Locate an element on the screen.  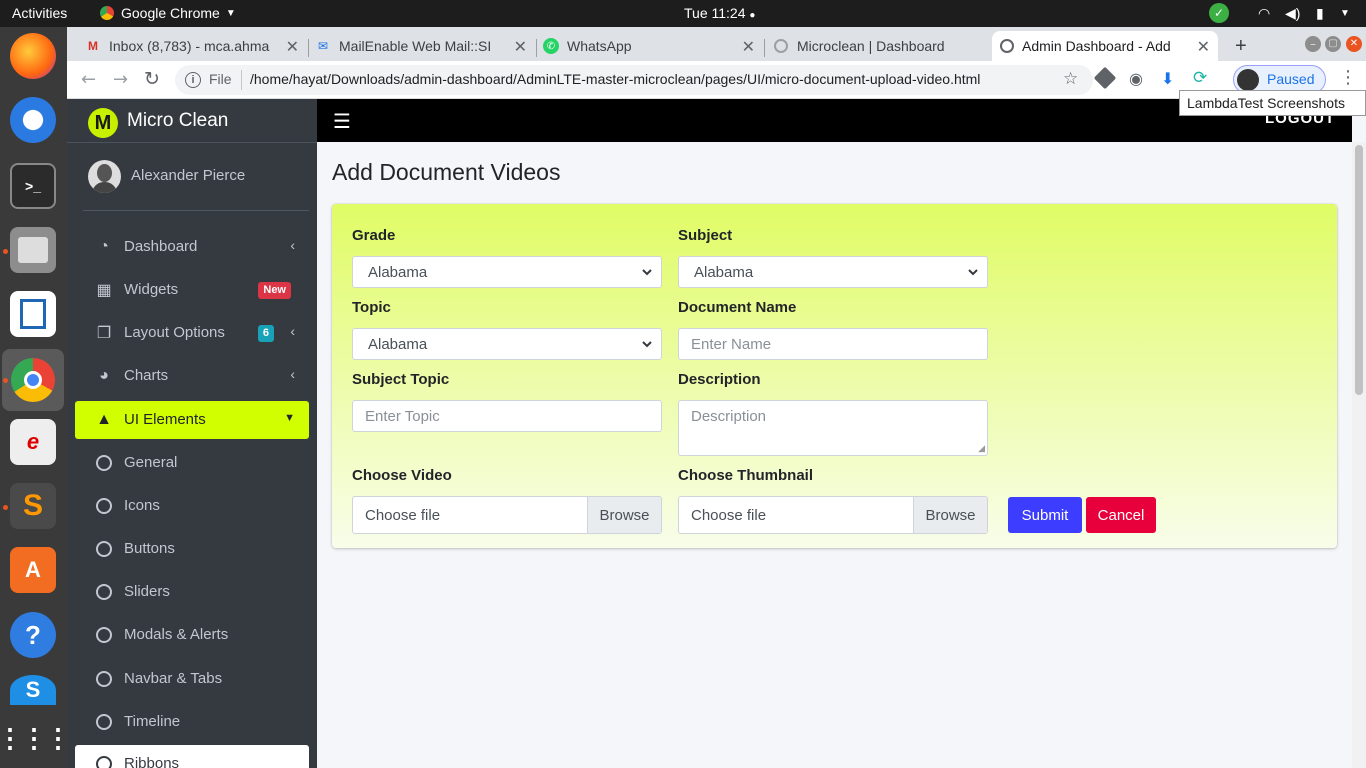
back-icon: ← is located at coordinates (88, 79).